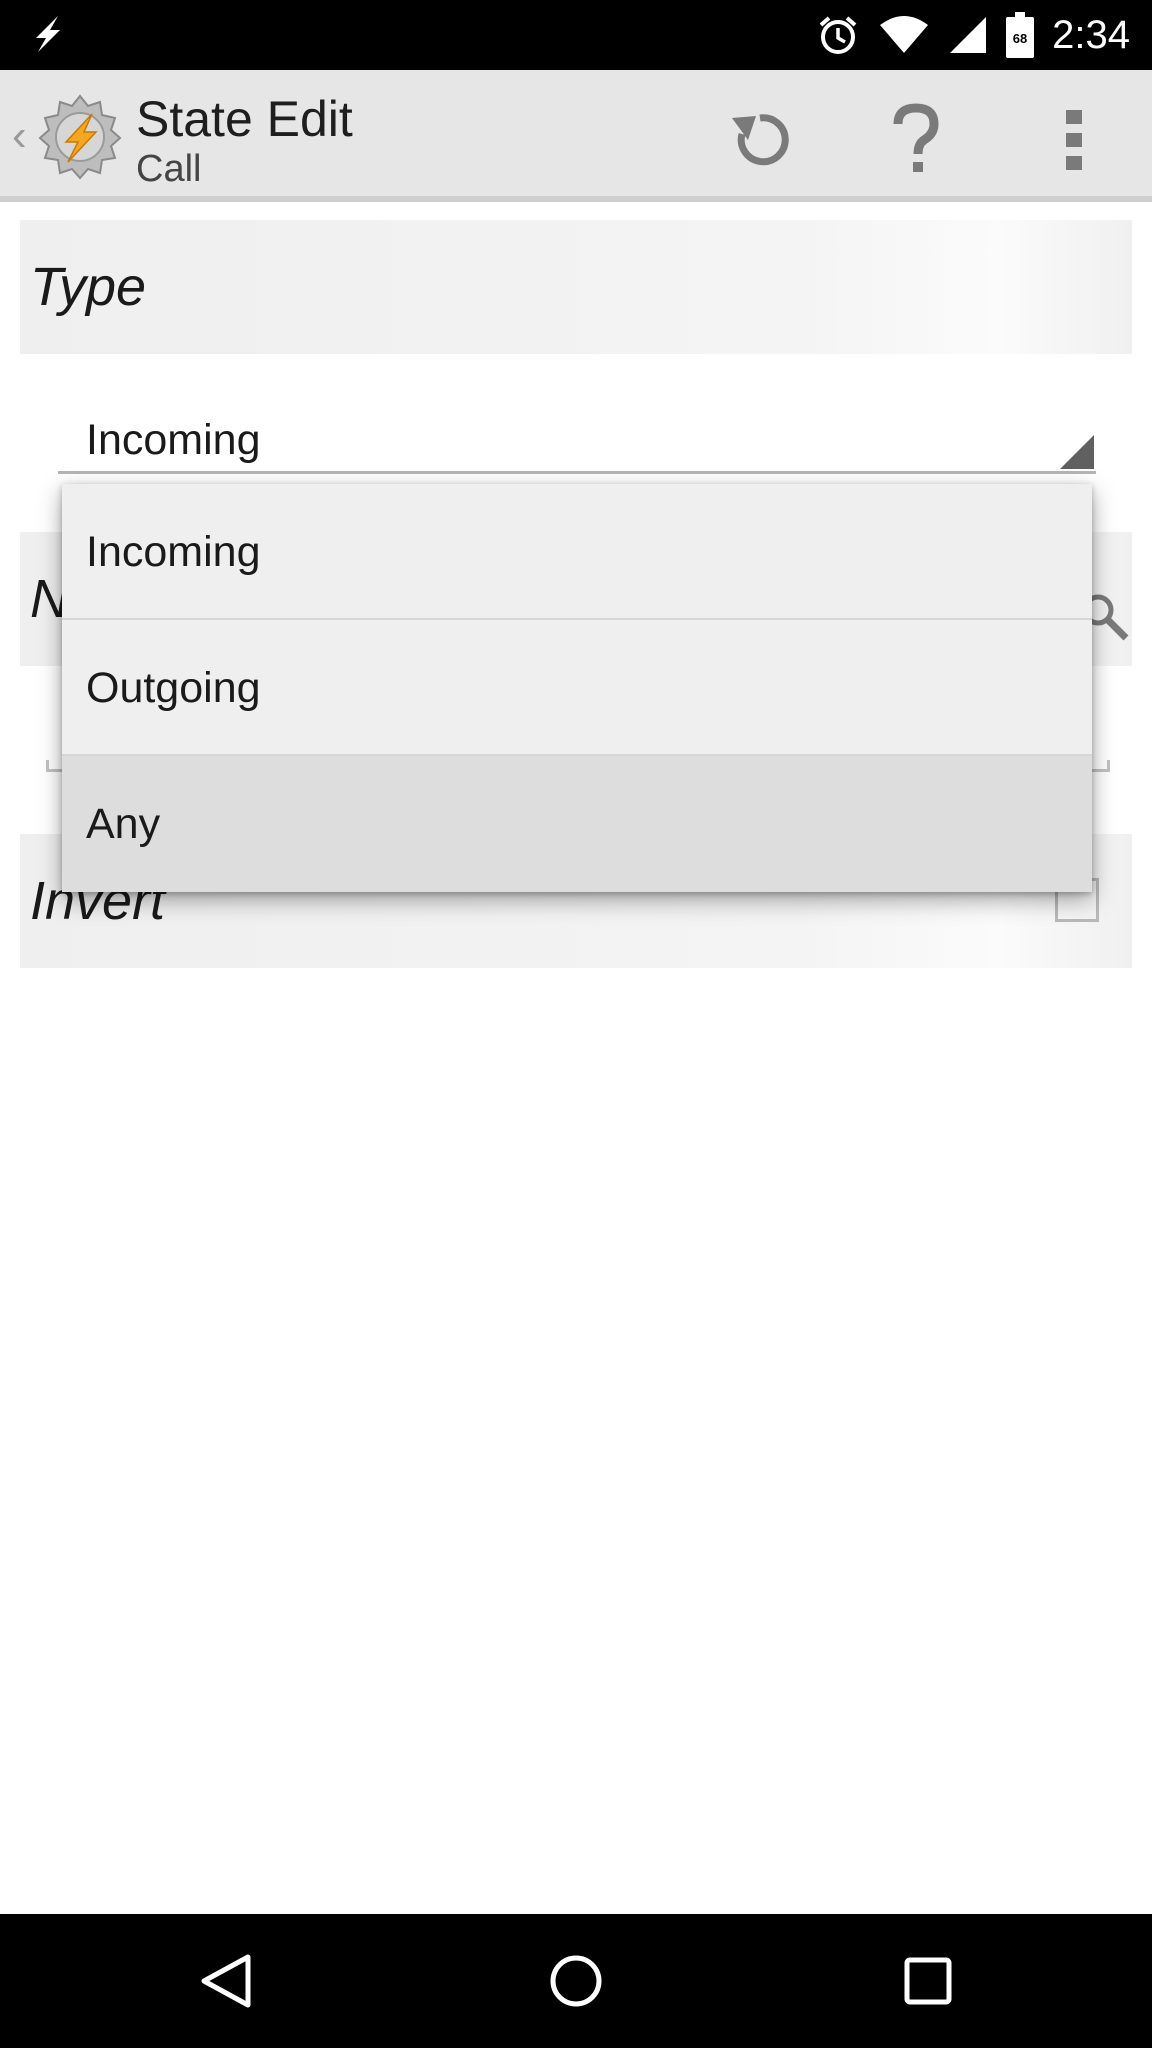 This screenshot has width=1152, height=2048. Describe the element at coordinates (577, 552) in the screenshot. I see `dropdown-option-incoming: Incoming` at that location.